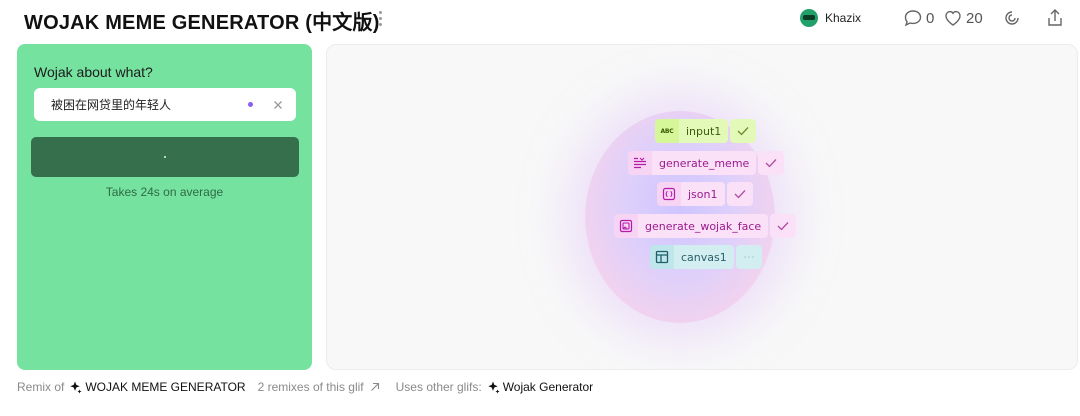  I want to click on remix-button, so click(1012, 18).